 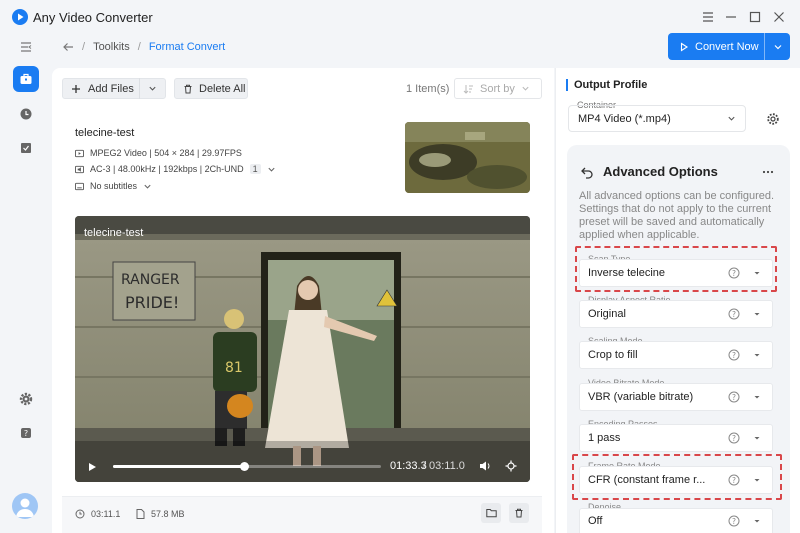 I want to click on add-files-button: Add Files, so click(x=114, y=88).